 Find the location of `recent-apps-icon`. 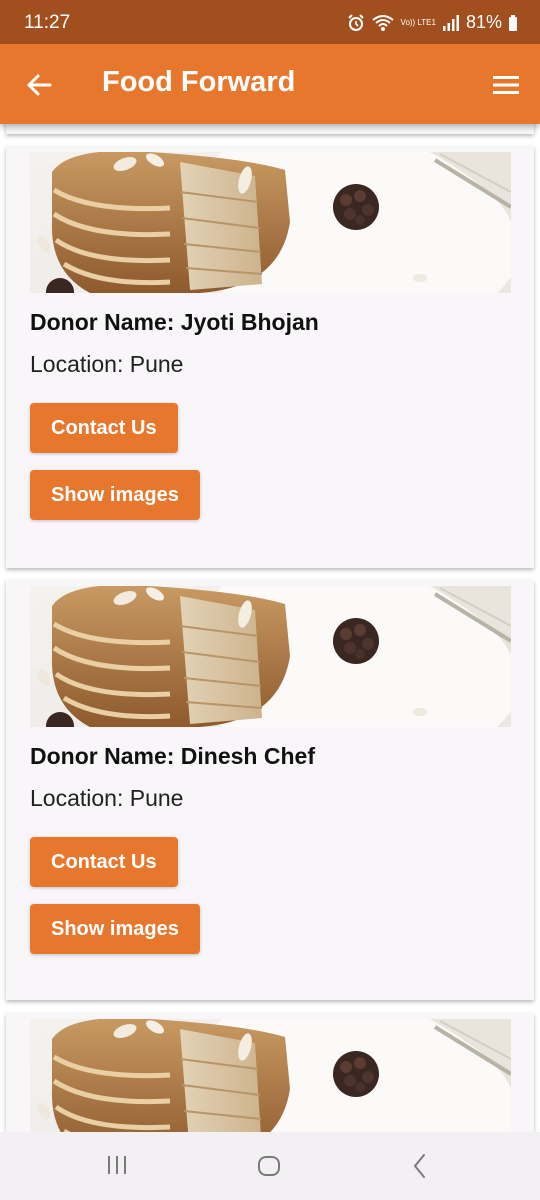

recent-apps-icon is located at coordinates (118, 1166).